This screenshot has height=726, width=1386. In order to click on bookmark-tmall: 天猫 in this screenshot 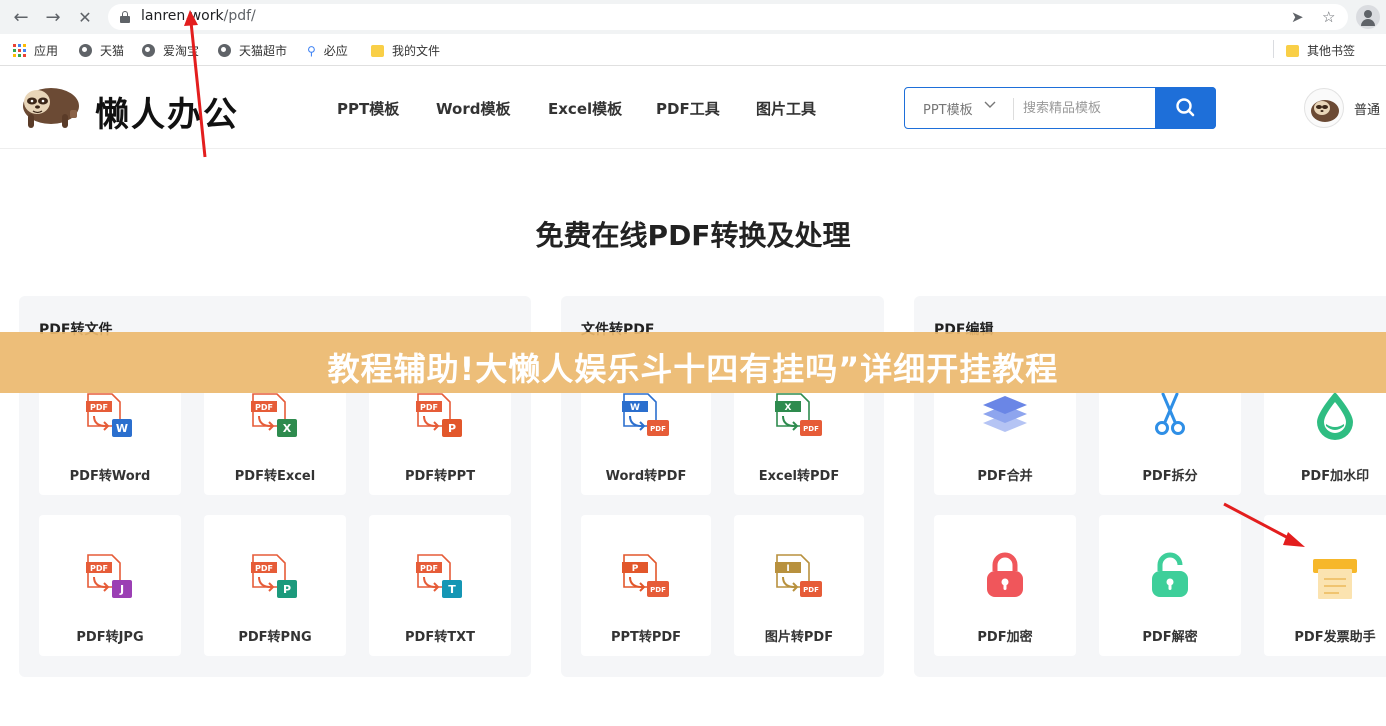, I will do `click(101, 50)`.